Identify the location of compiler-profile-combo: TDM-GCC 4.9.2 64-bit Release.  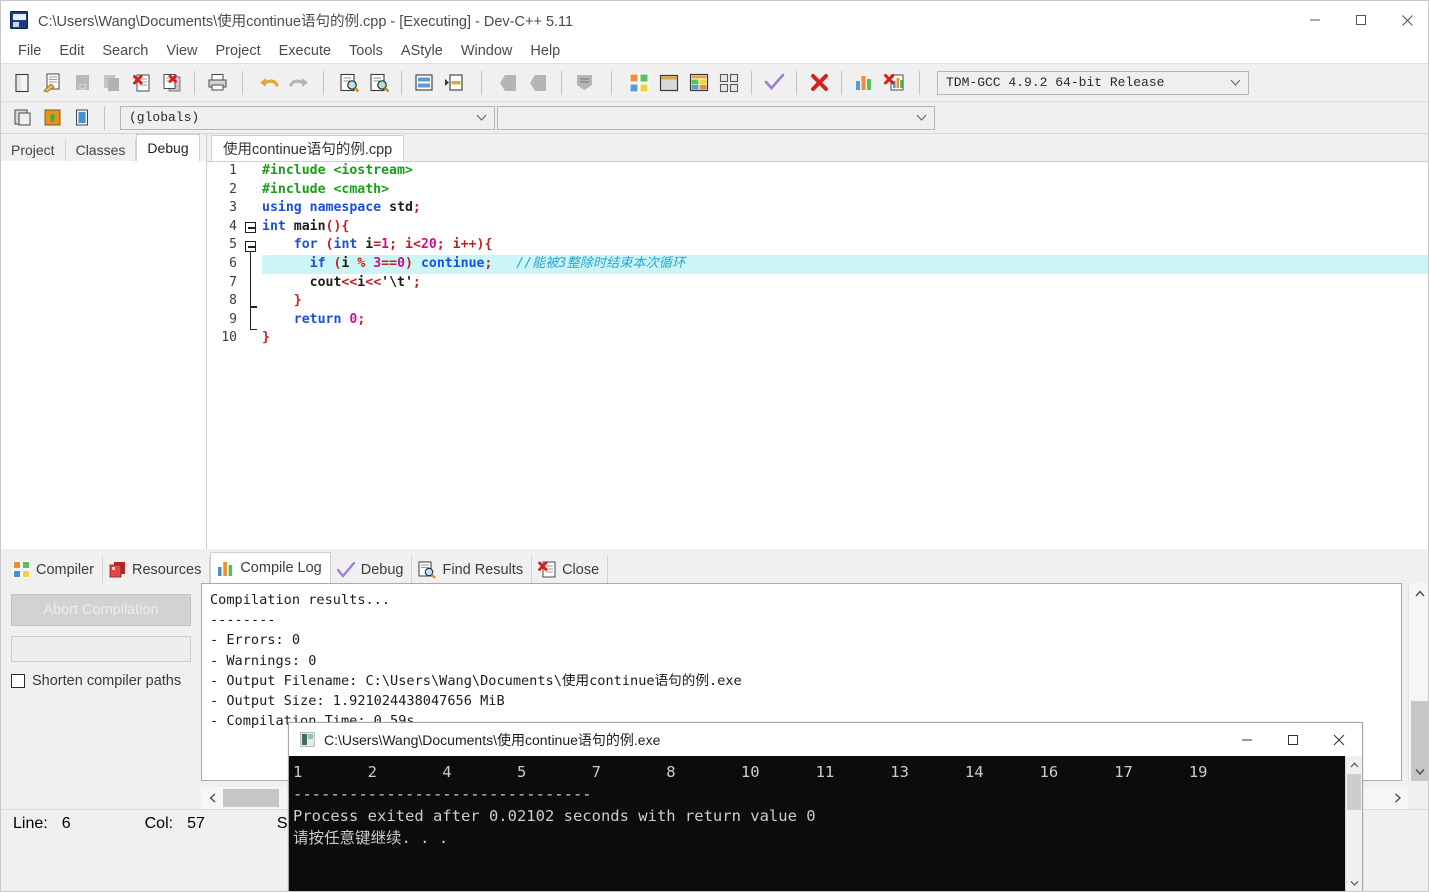
(1093, 82).